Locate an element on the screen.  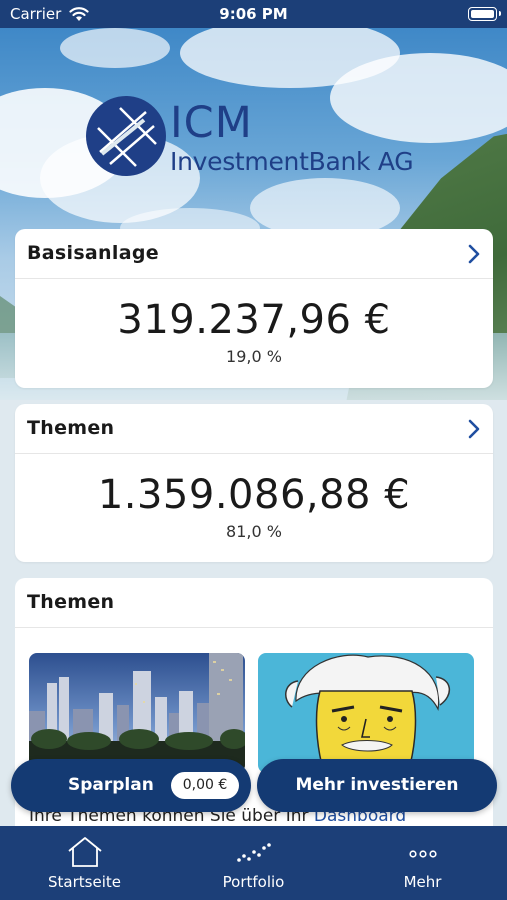
theme-image-city is located at coordinates (137, 713).